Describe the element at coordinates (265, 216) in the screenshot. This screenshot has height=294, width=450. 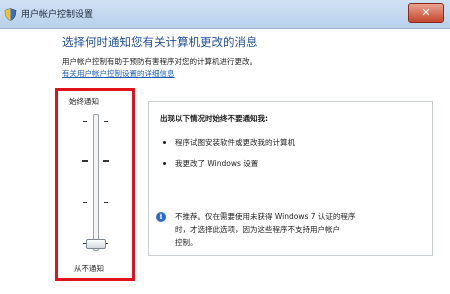
I see `warning-note-line: 不推荐。仅在需要使用未获得 Windows 7 认证的程序` at that location.